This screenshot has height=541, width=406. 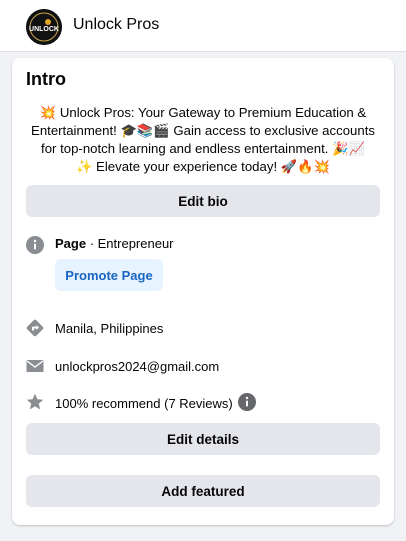 I want to click on logo-text: UNLOCK, so click(x=44, y=29).